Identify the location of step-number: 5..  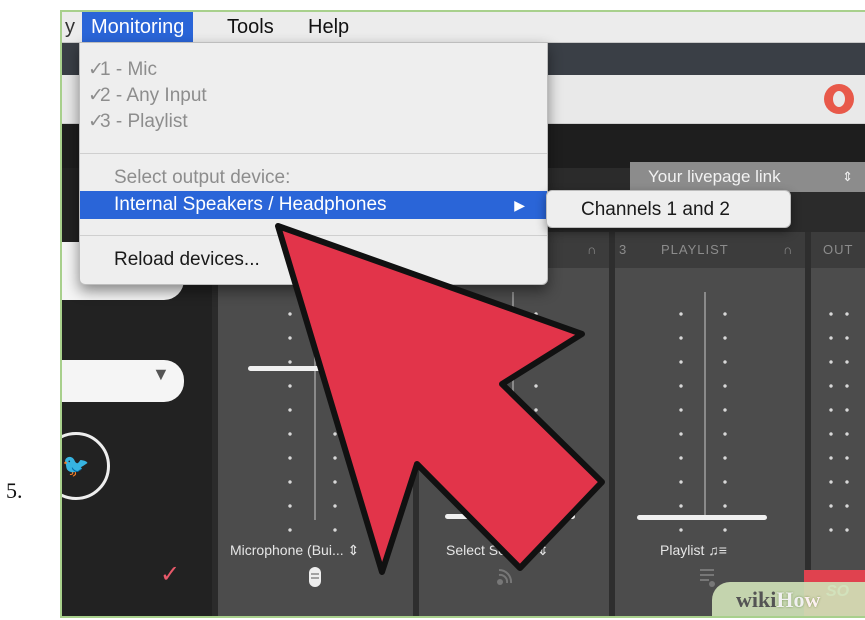
(14, 490).